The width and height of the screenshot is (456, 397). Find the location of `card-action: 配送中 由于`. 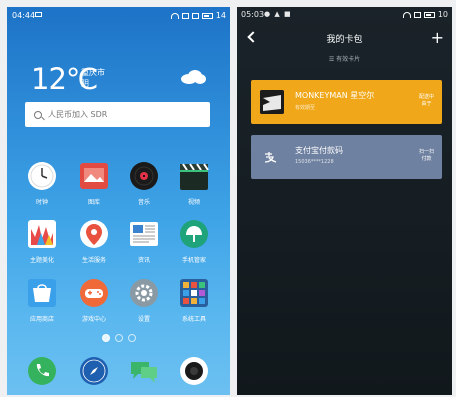

card-action: 配送中 由于 is located at coordinates (426, 100).